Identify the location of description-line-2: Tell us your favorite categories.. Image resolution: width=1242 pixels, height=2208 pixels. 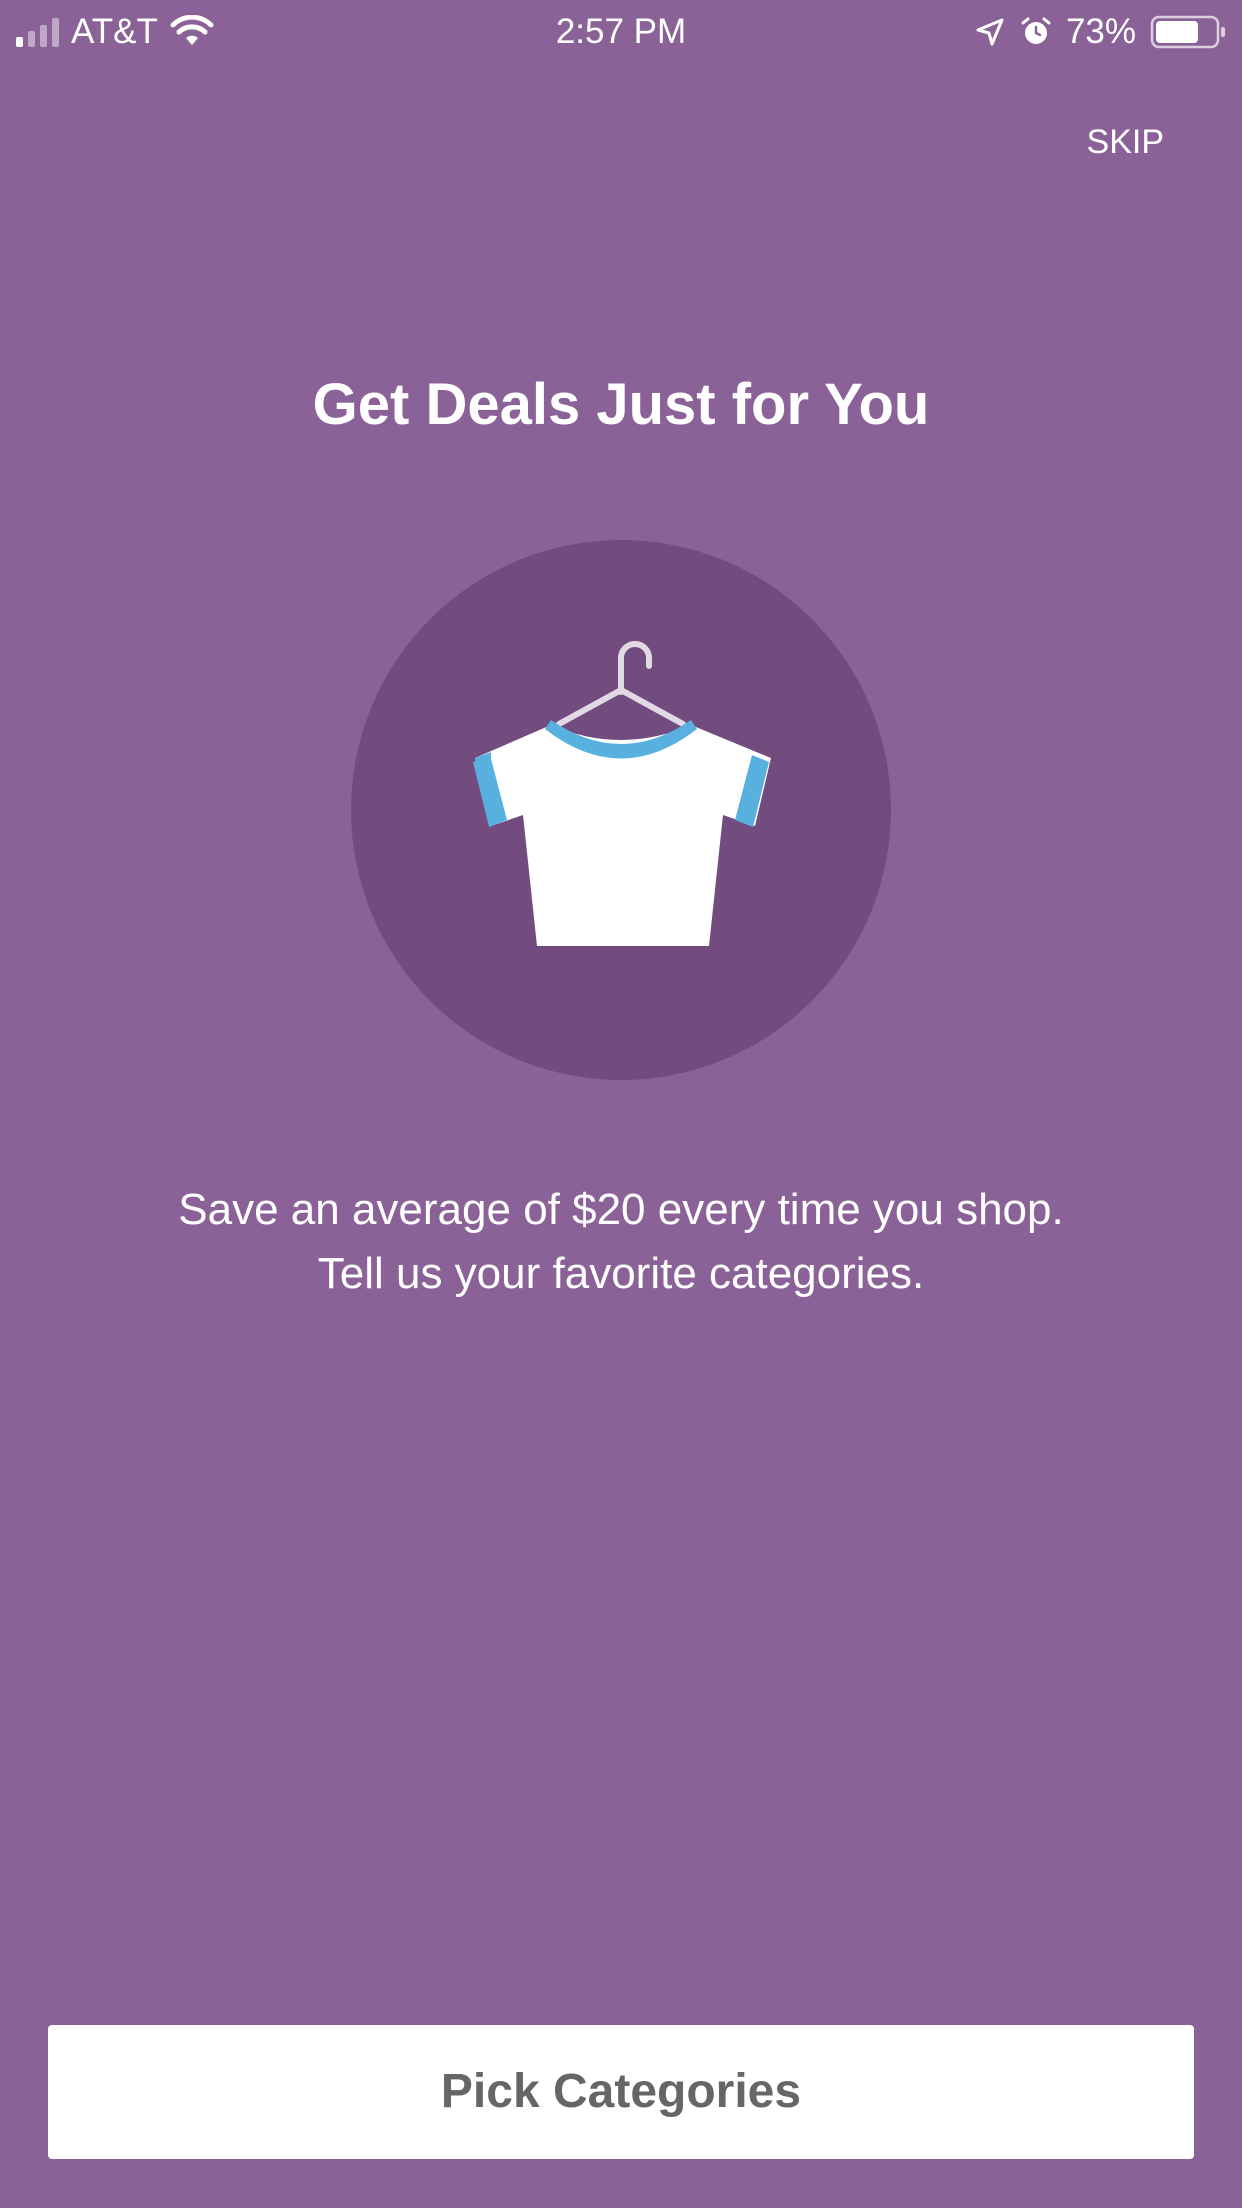
(621, 1273).